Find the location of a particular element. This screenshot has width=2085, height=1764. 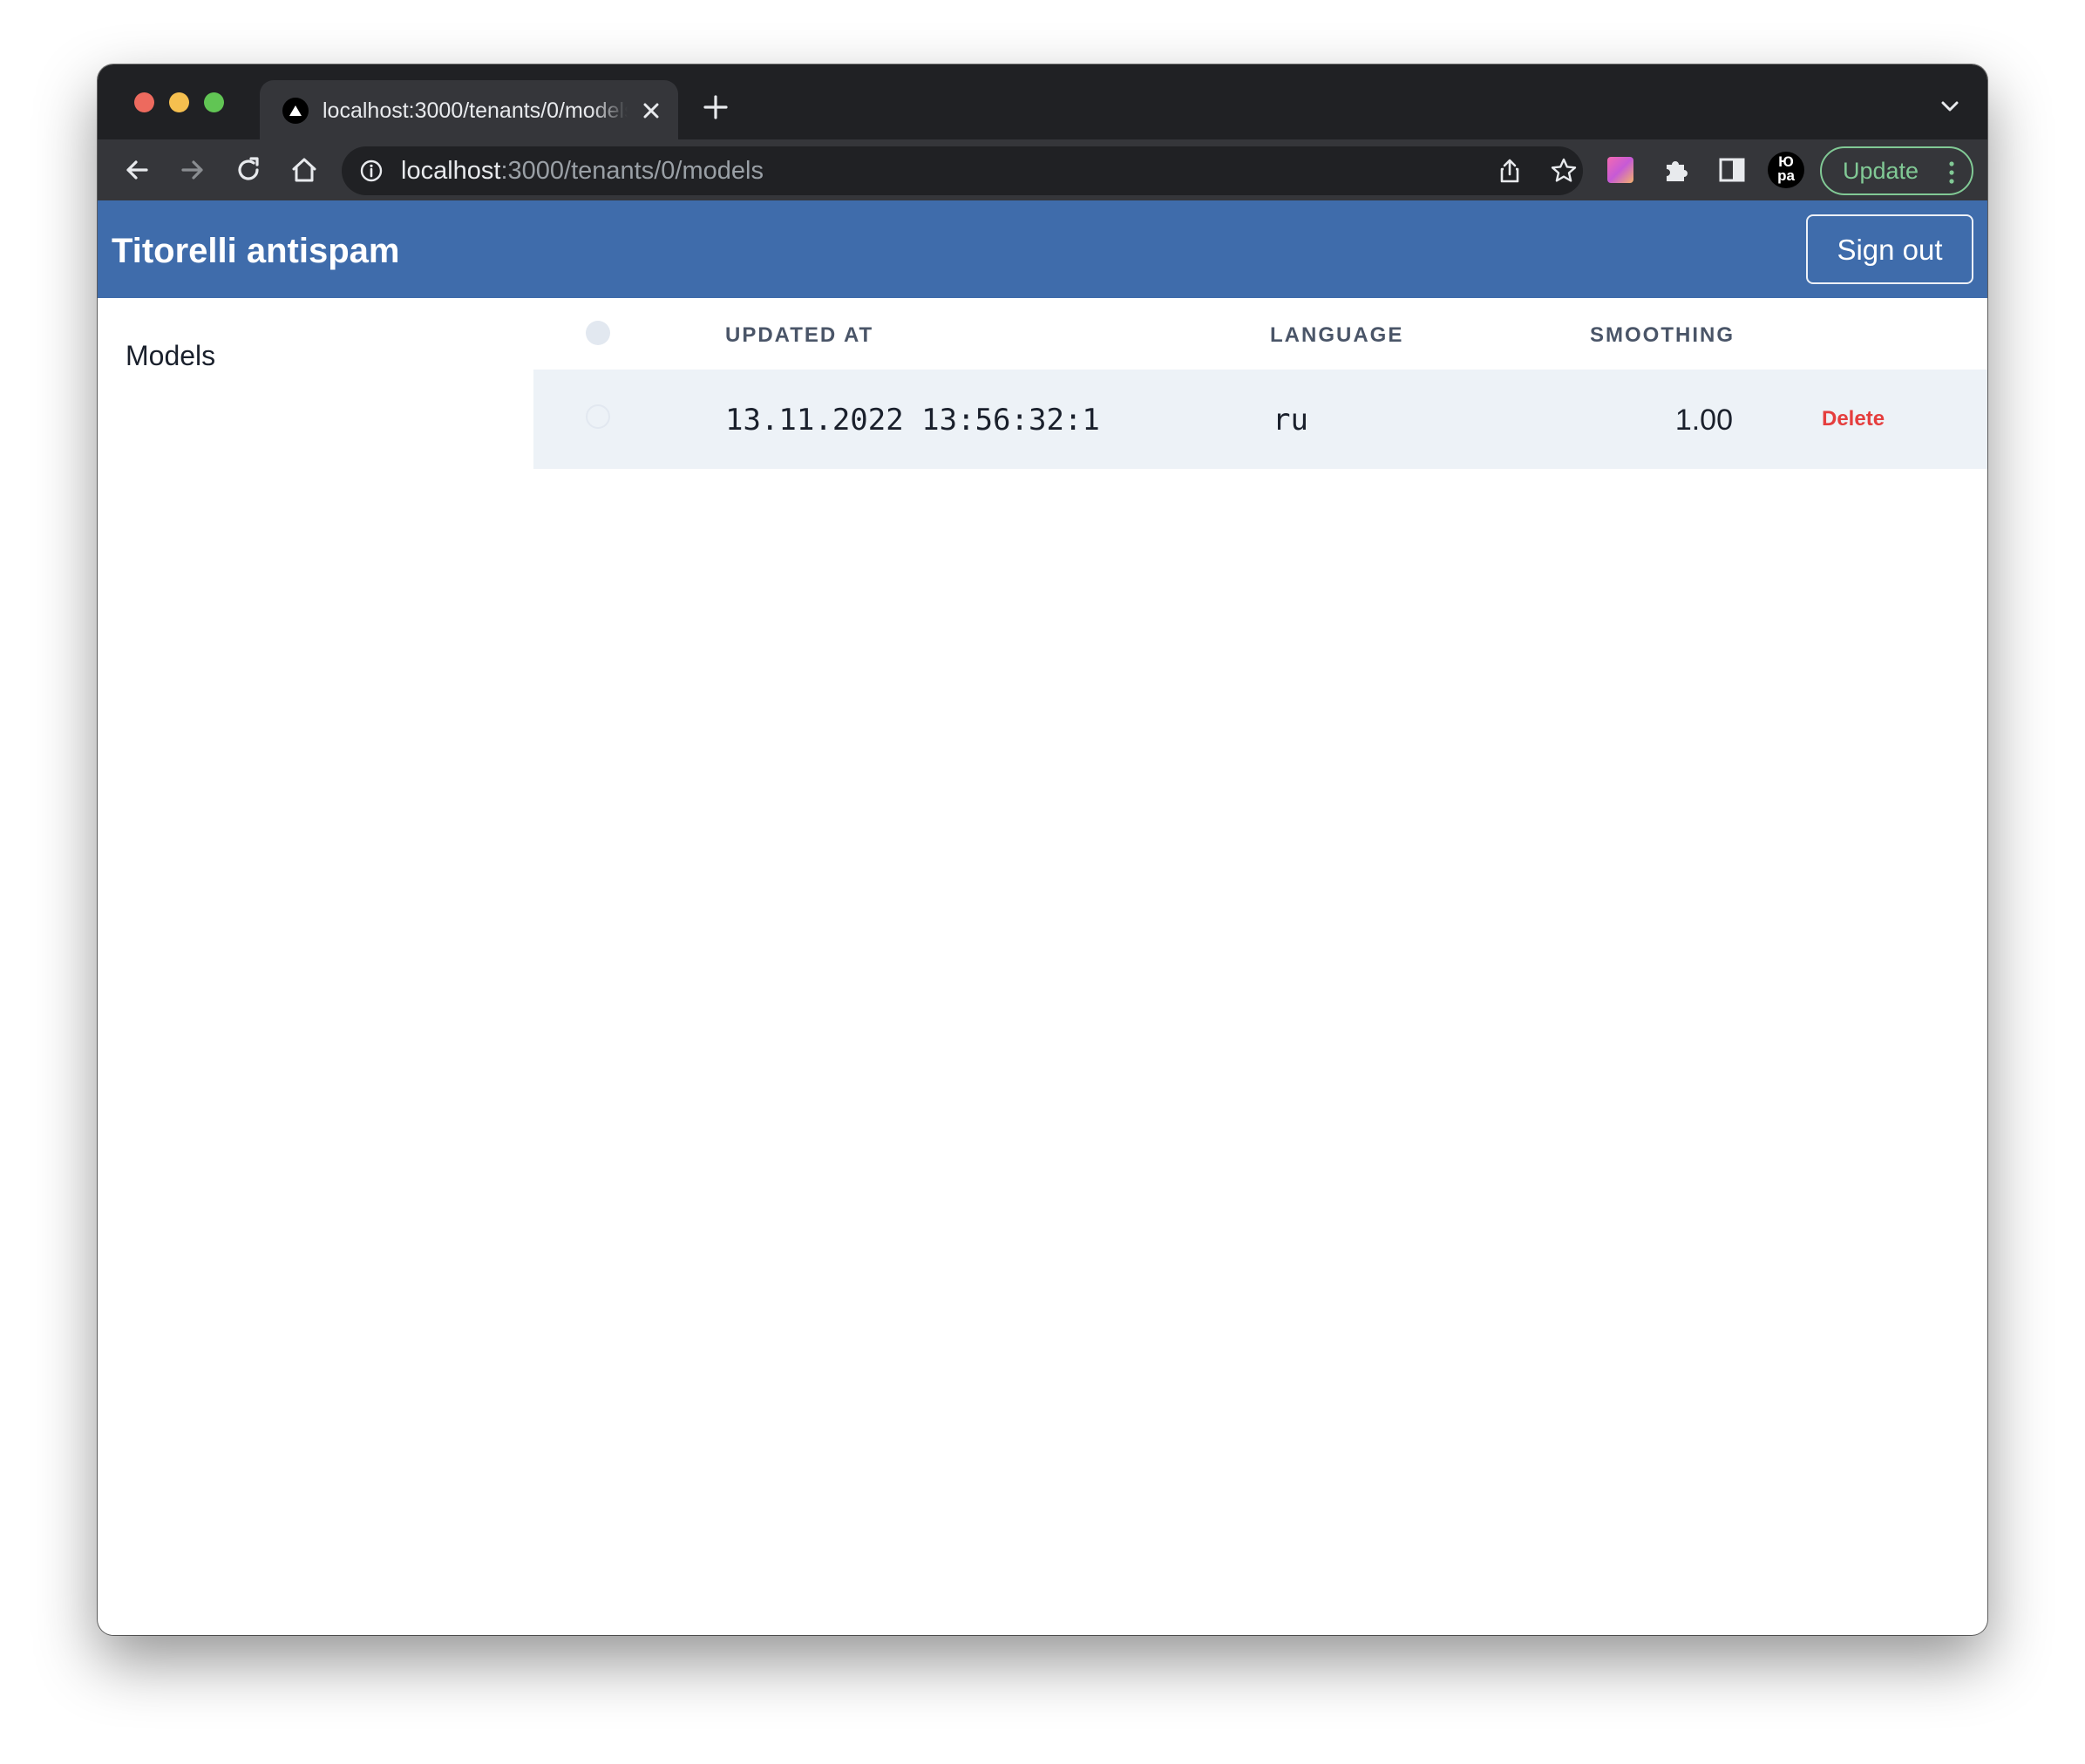

bookmark-star-icon is located at coordinates (1564, 171).